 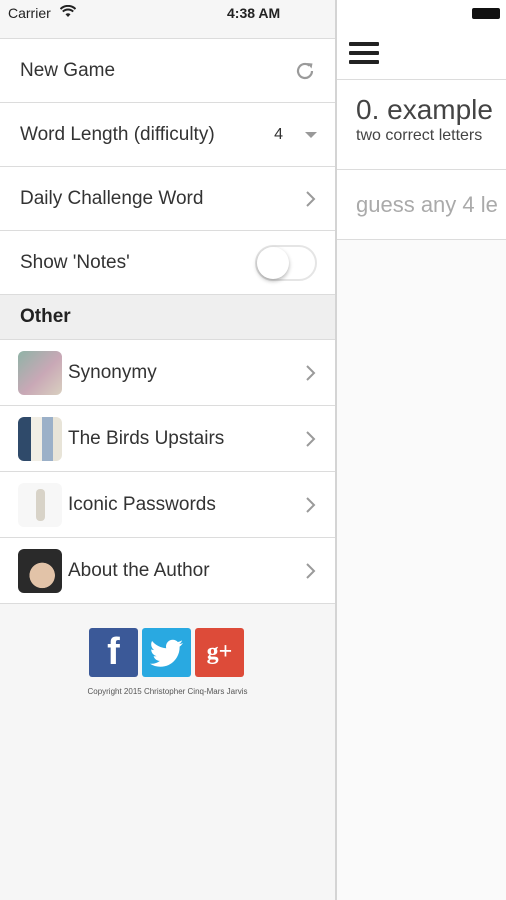 What do you see at coordinates (311, 134) in the screenshot?
I see `dropdown-caret-icon` at bounding box center [311, 134].